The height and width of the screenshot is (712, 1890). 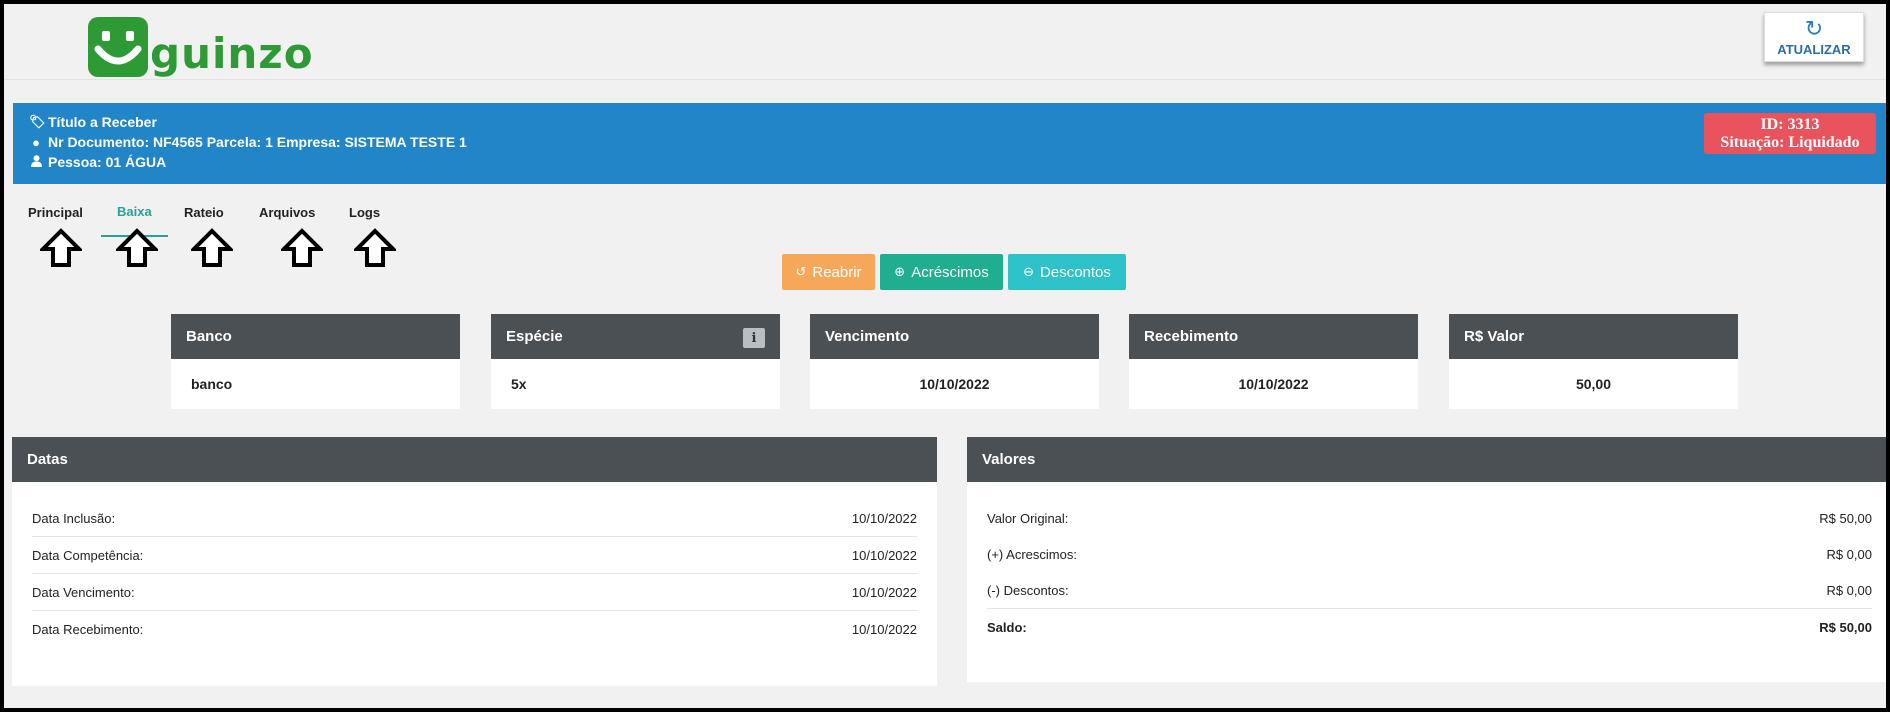 What do you see at coordinates (1790, 142) in the screenshot?
I see `record-status: Situação: Liquidado` at bounding box center [1790, 142].